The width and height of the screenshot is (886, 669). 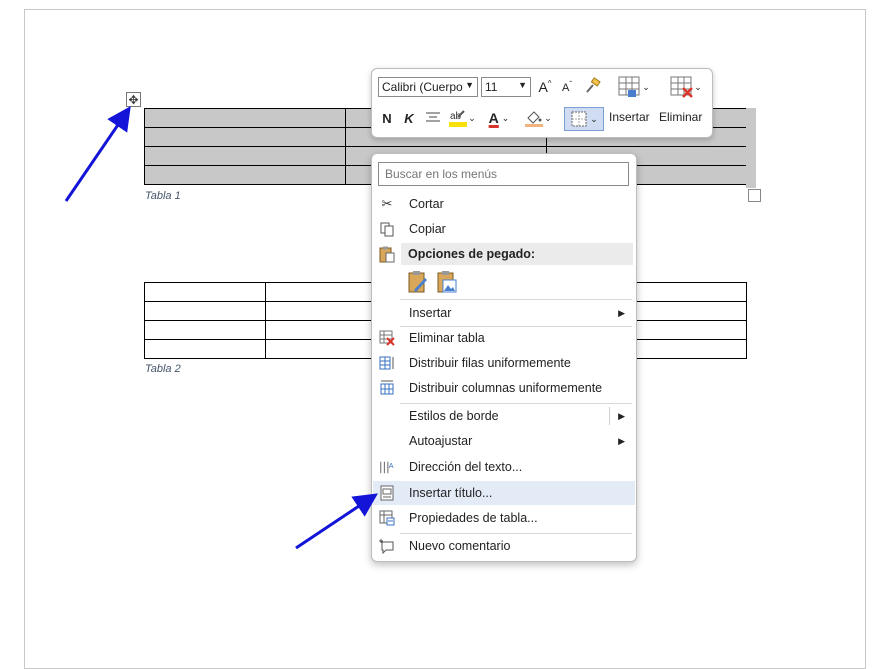 I want to click on arrow-to-move-handle, so click(x=97, y=154).